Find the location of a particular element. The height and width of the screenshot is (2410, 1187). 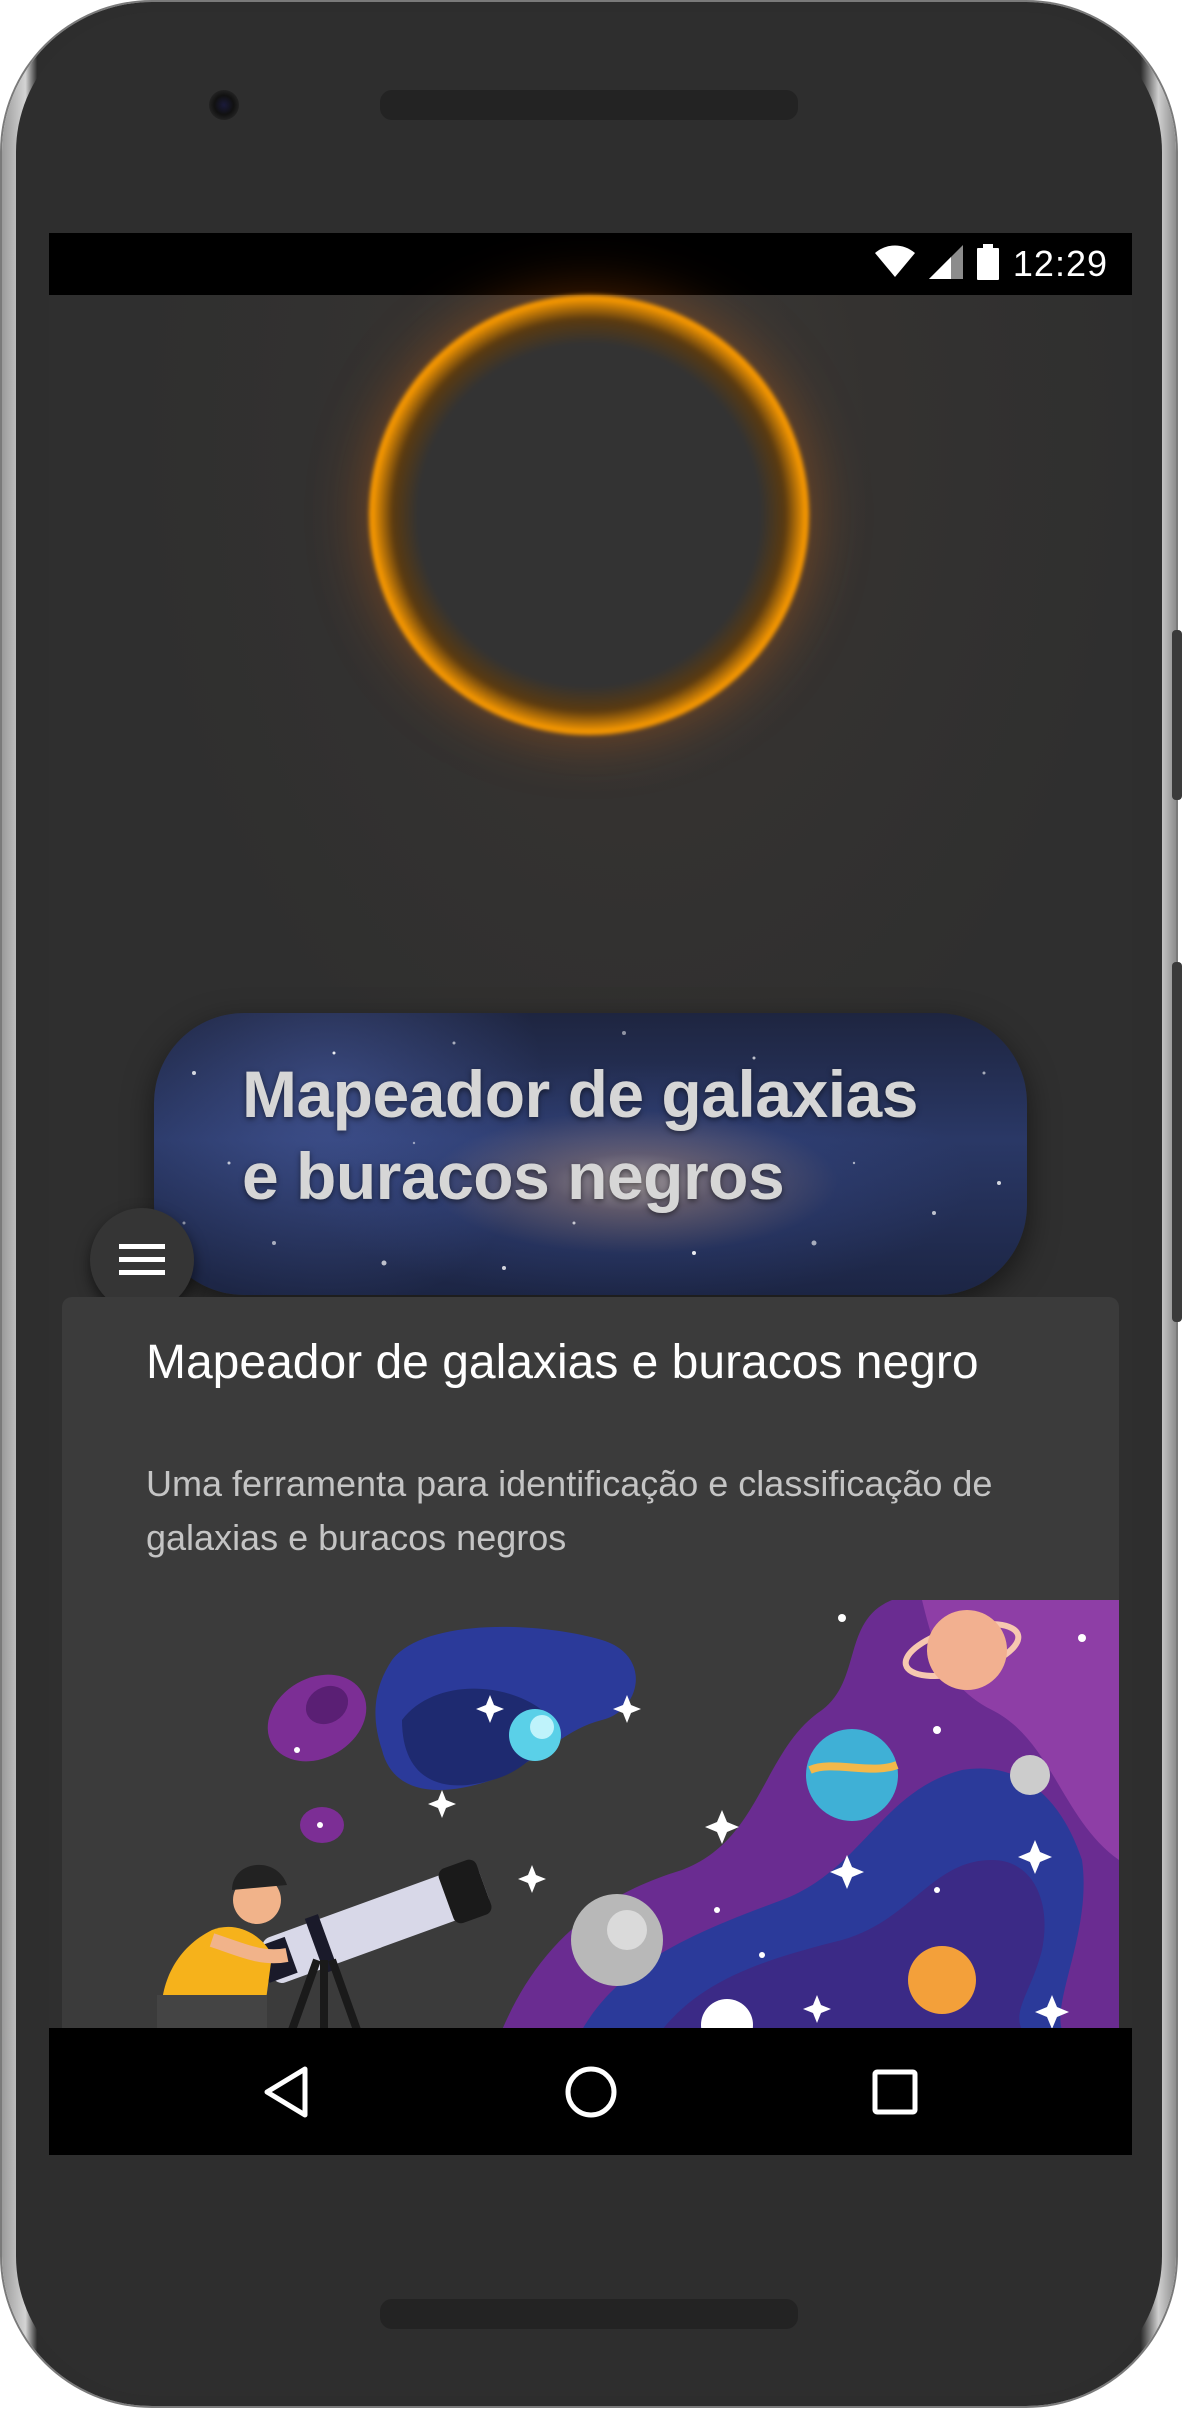

earpiece-speaker is located at coordinates (589, 105).